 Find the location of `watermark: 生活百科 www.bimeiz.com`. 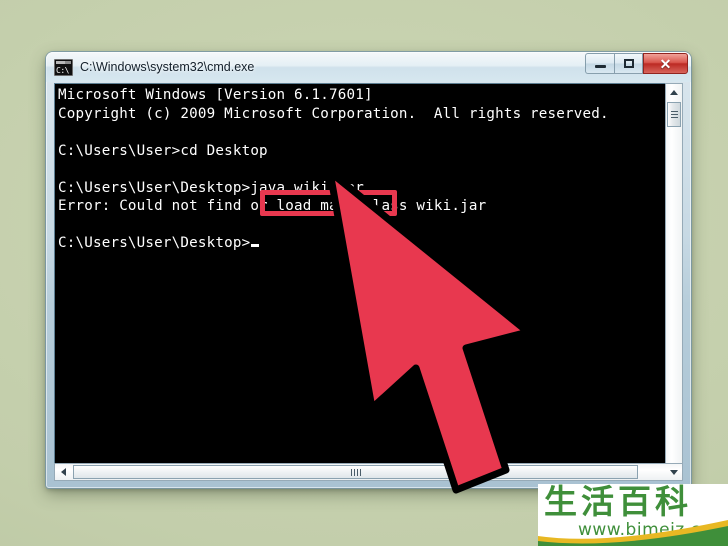

watermark: 生活百科 www.bimeiz.com is located at coordinates (633, 515).